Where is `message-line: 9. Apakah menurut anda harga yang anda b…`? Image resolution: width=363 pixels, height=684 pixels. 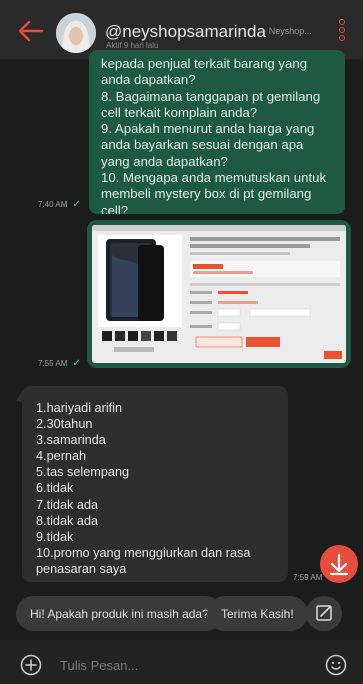 message-line: 9. Apakah menurut anda harga yang anda b… is located at coordinates (208, 145).